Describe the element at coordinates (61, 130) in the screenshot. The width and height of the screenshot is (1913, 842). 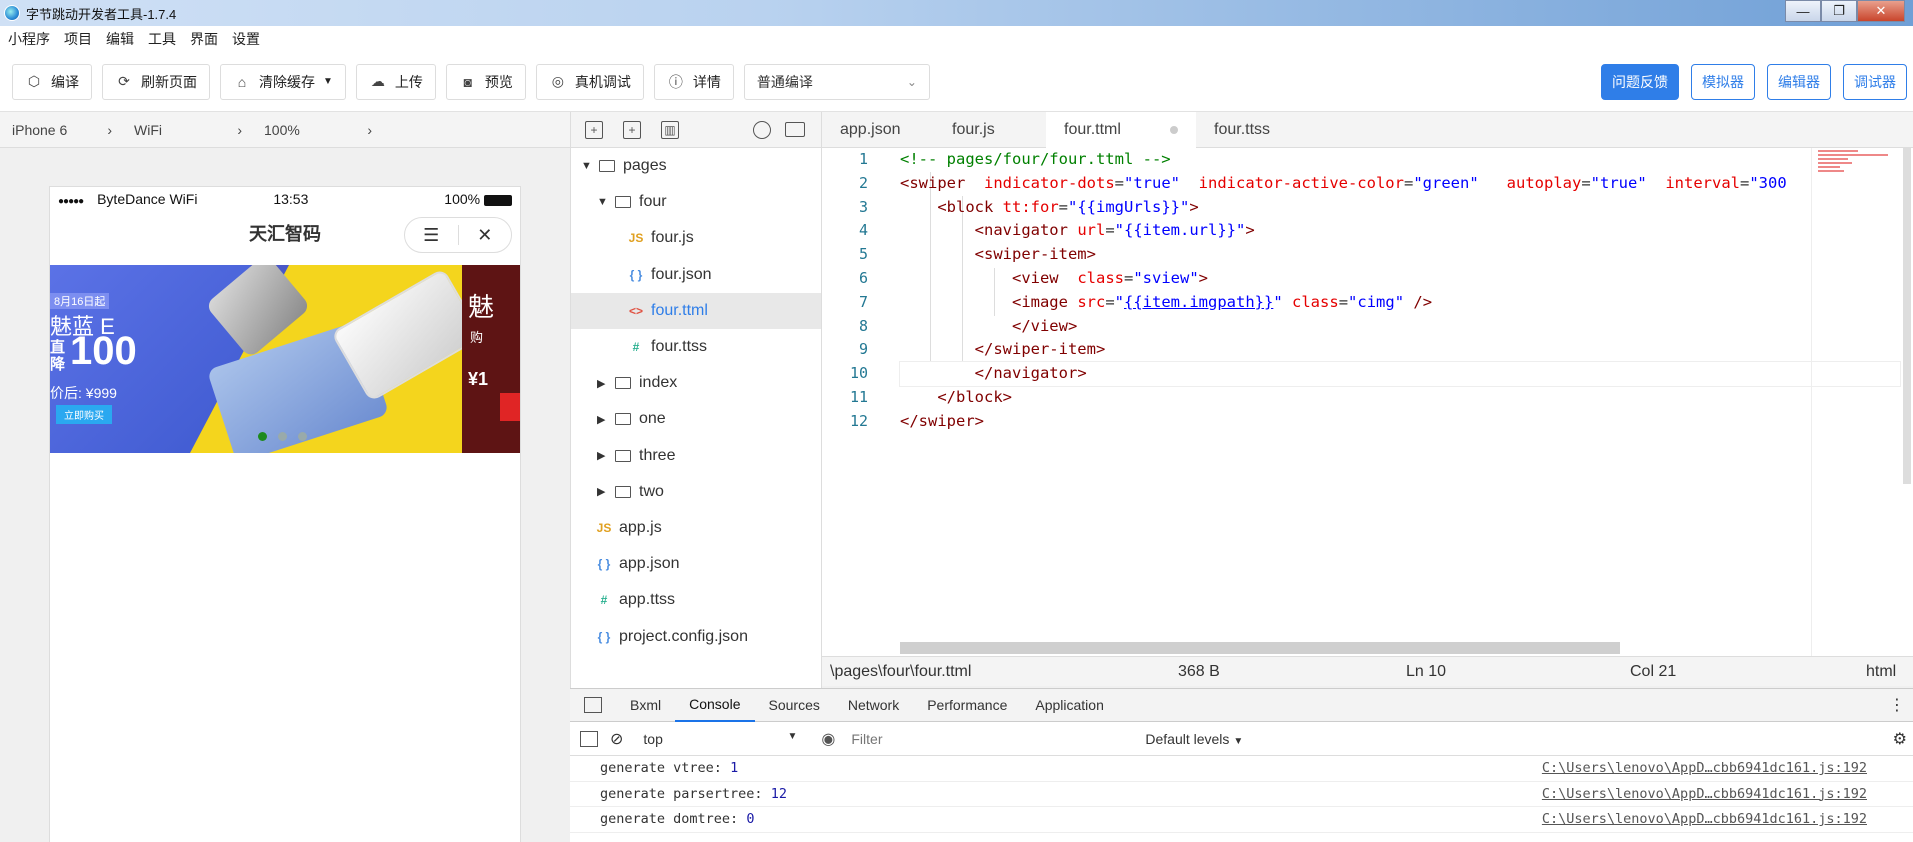
I see `device-select: iPhone 6 ›` at that location.